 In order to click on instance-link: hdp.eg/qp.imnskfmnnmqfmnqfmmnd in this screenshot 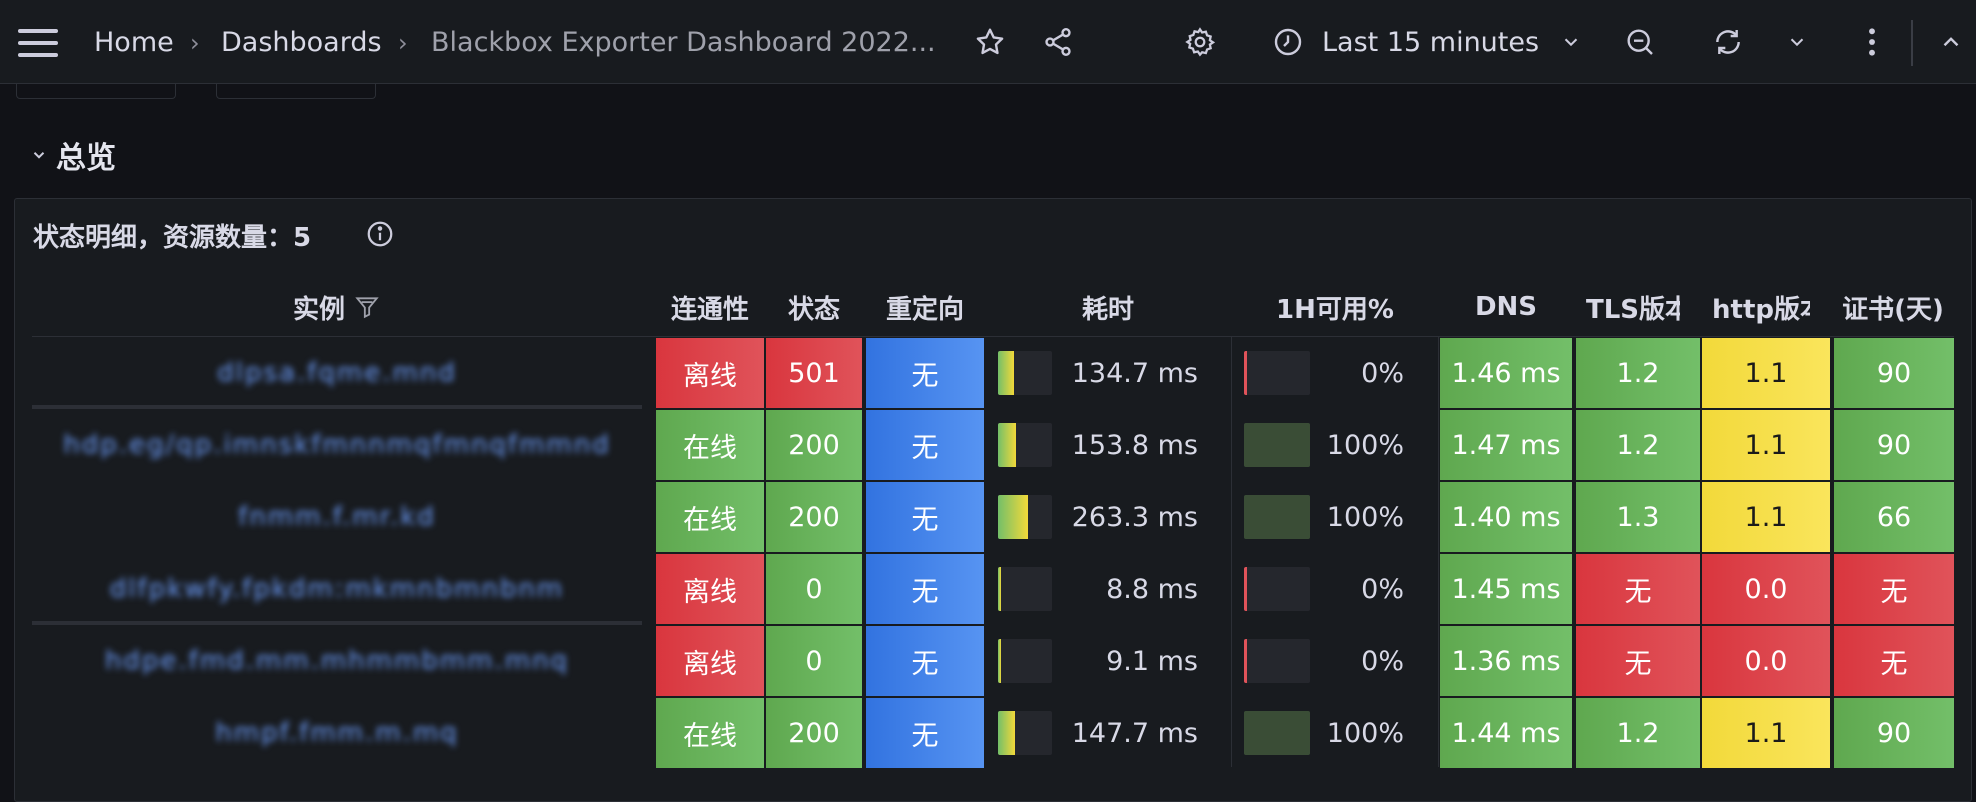, I will do `click(337, 445)`.